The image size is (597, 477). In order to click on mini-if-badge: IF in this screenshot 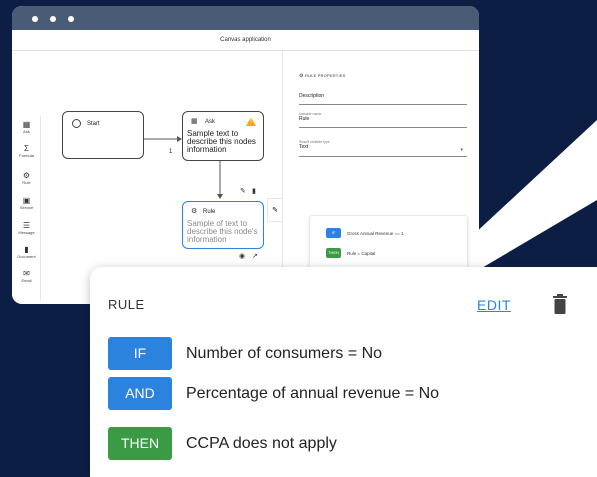, I will do `click(333, 233)`.